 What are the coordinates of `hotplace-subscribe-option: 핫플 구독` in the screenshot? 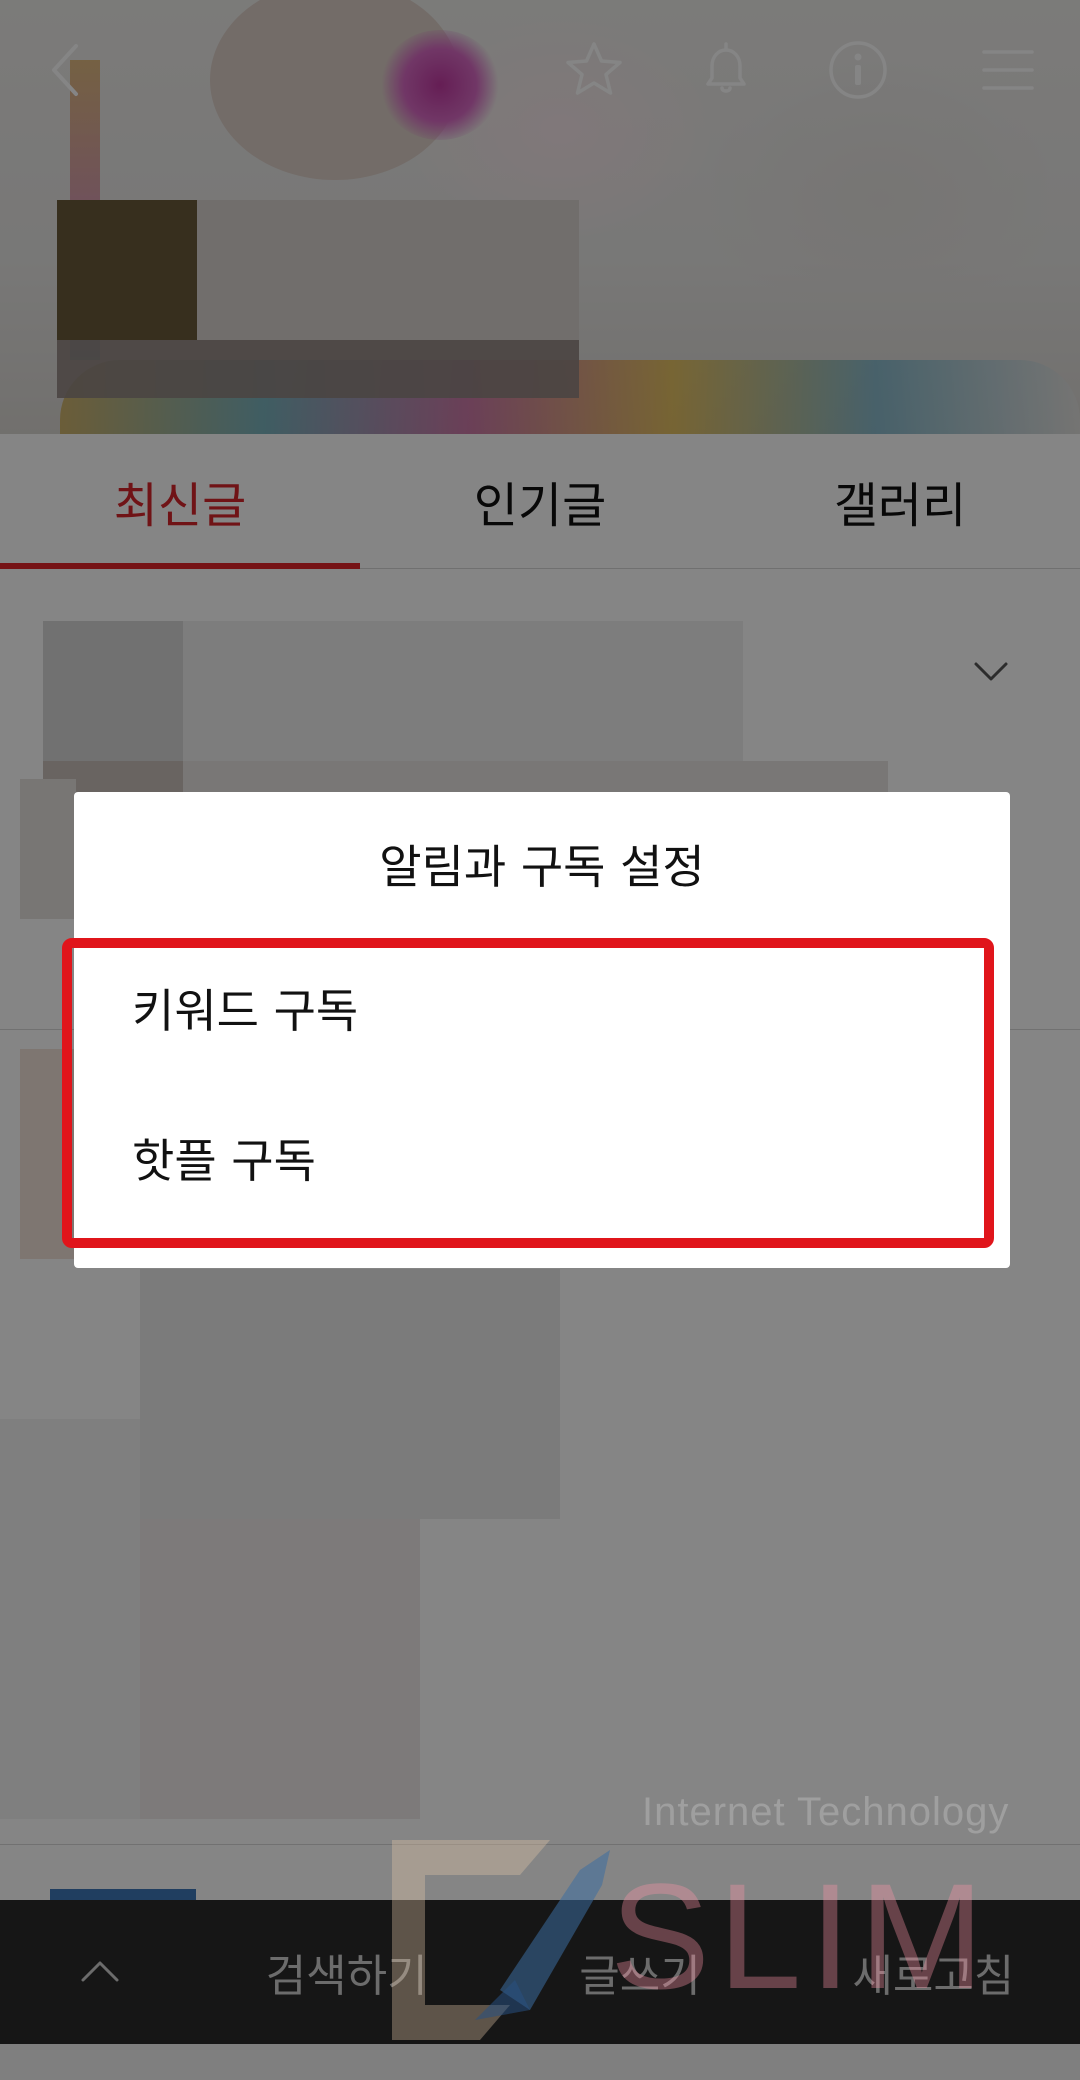 It's located at (532, 1158).